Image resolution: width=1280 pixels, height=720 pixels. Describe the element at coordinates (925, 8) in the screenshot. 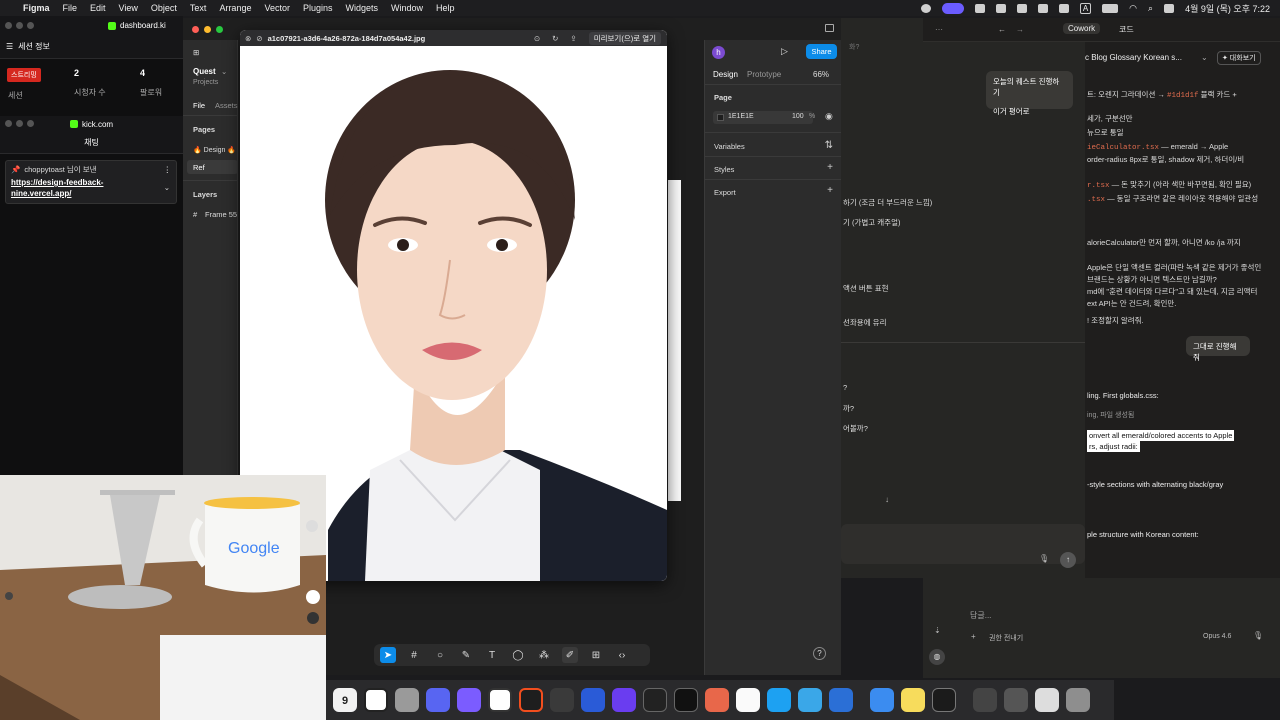

I see `status-obs-icon` at that location.